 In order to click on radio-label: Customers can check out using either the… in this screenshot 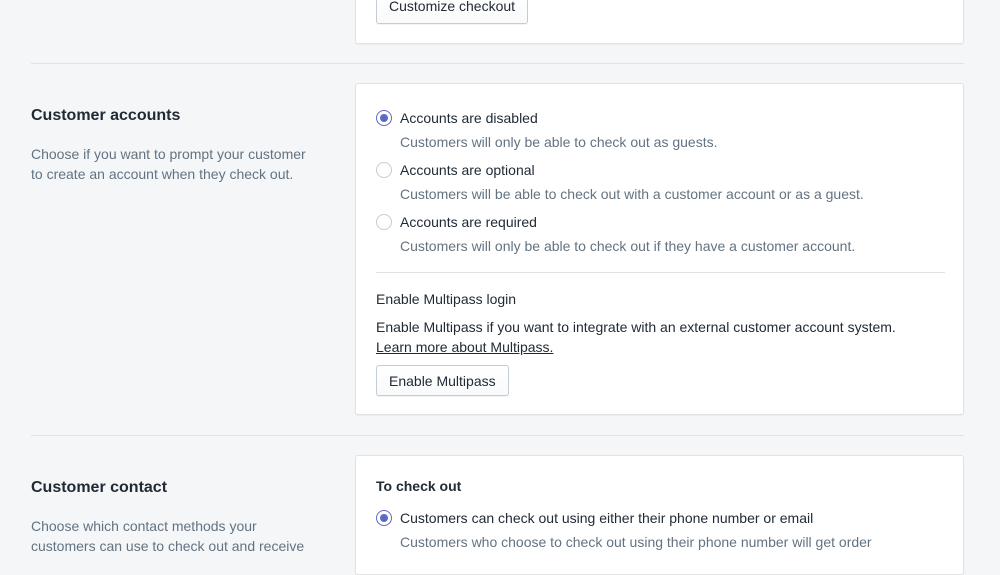, I will do `click(607, 518)`.